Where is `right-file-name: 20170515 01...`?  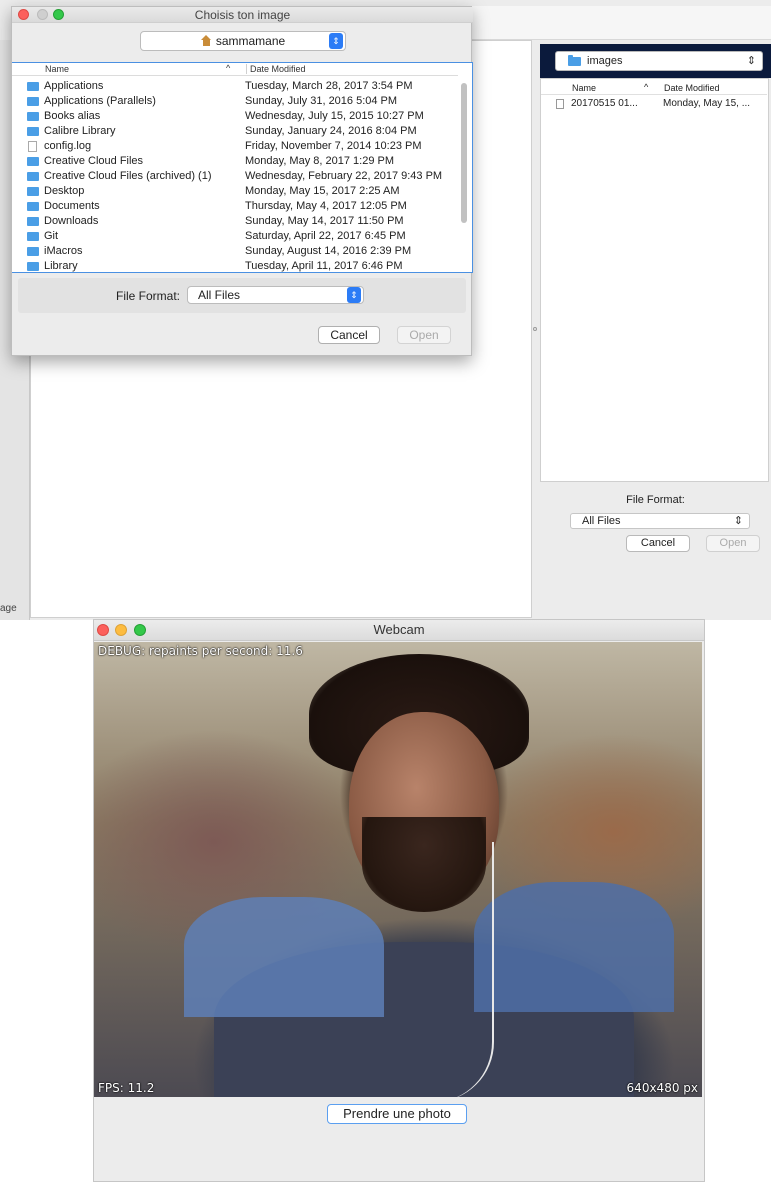
right-file-name: 20170515 01... is located at coordinates (604, 103).